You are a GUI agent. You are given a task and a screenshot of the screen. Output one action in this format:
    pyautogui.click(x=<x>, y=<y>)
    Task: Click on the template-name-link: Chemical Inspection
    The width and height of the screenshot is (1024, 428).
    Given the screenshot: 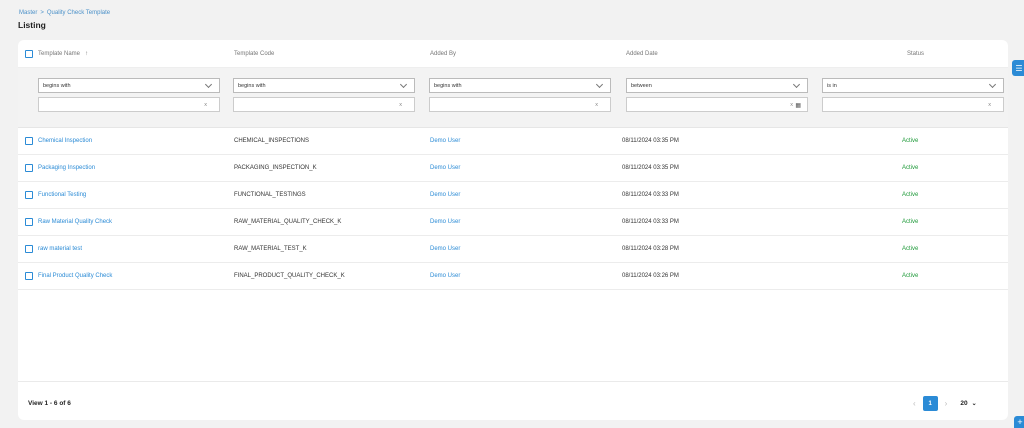 What is the action you would take?
    pyautogui.click(x=65, y=141)
    